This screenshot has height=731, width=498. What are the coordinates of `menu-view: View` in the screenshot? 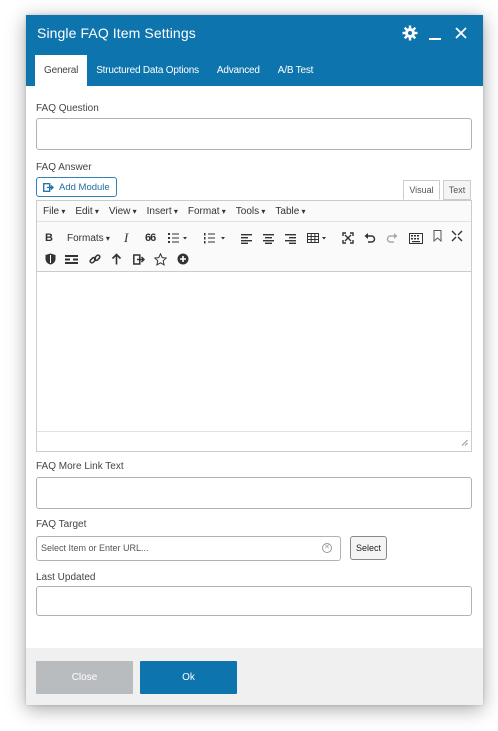 It's located at (123, 211).